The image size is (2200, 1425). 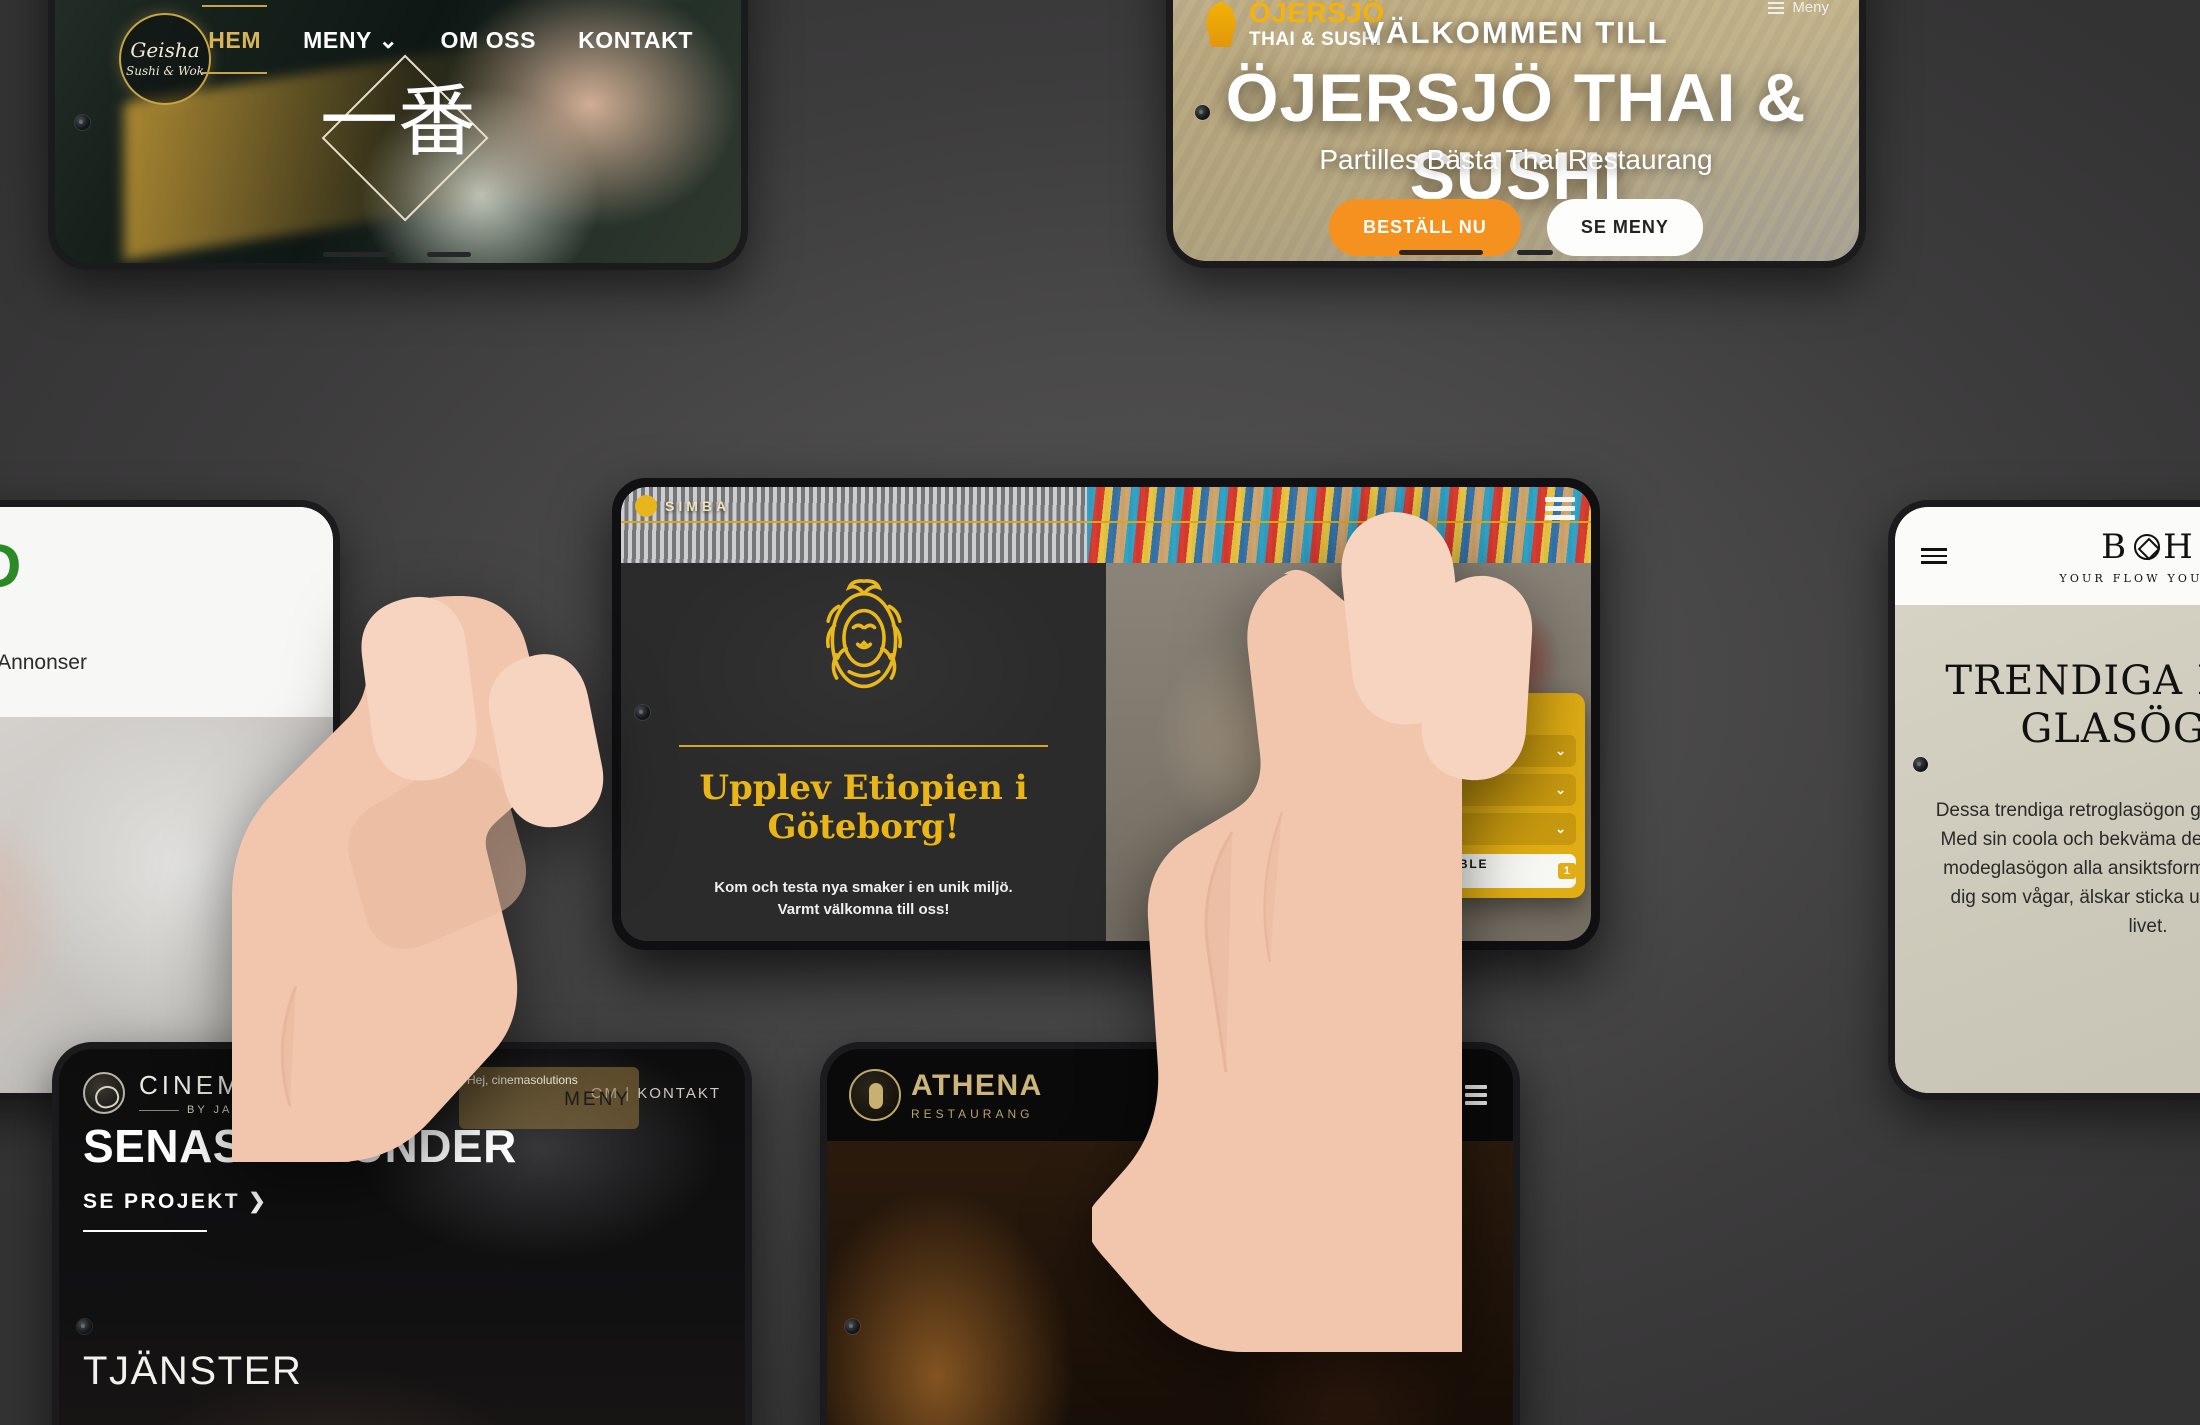 What do you see at coordinates (1516, 159) in the screenshot?
I see `hero-subtitle: Partilles Bästa Thai Restaurang` at bounding box center [1516, 159].